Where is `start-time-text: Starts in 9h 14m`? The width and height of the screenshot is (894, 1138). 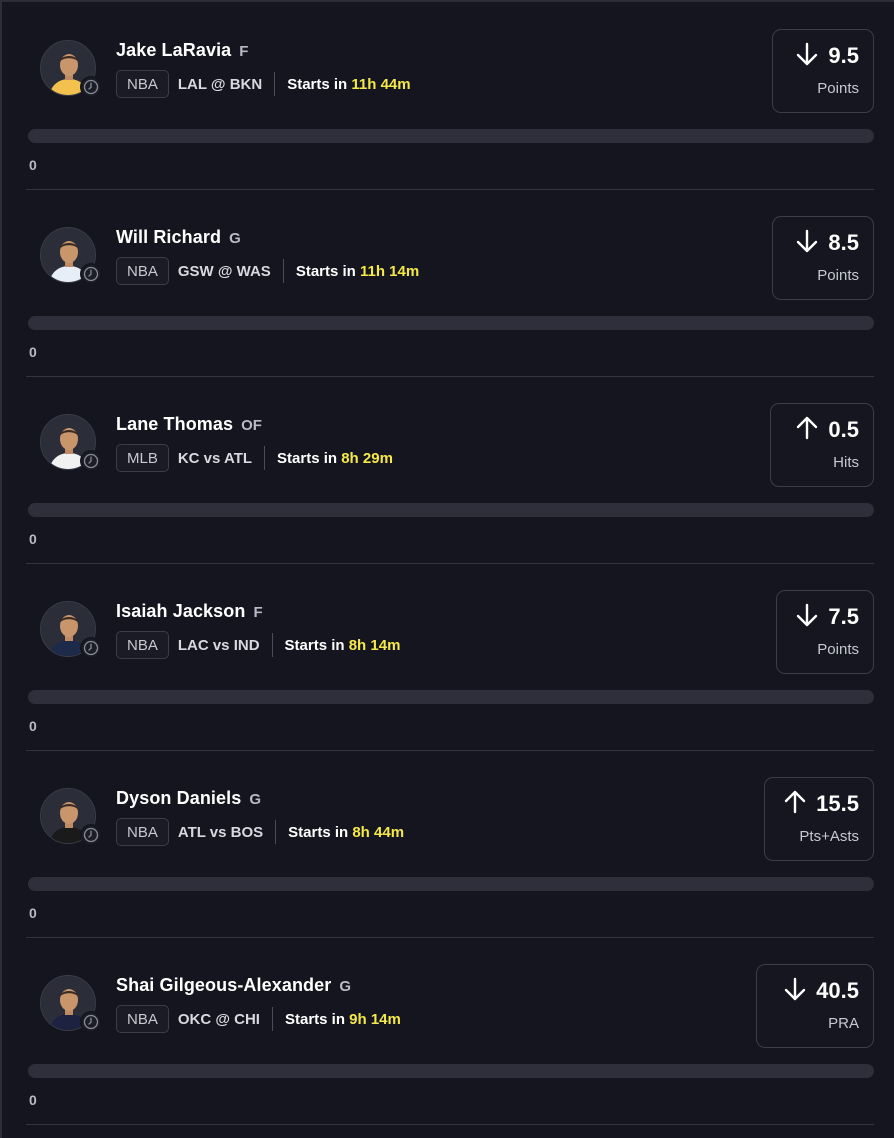 start-time-text: Starts in 9h 14m is located at coordinates (343, 1019).